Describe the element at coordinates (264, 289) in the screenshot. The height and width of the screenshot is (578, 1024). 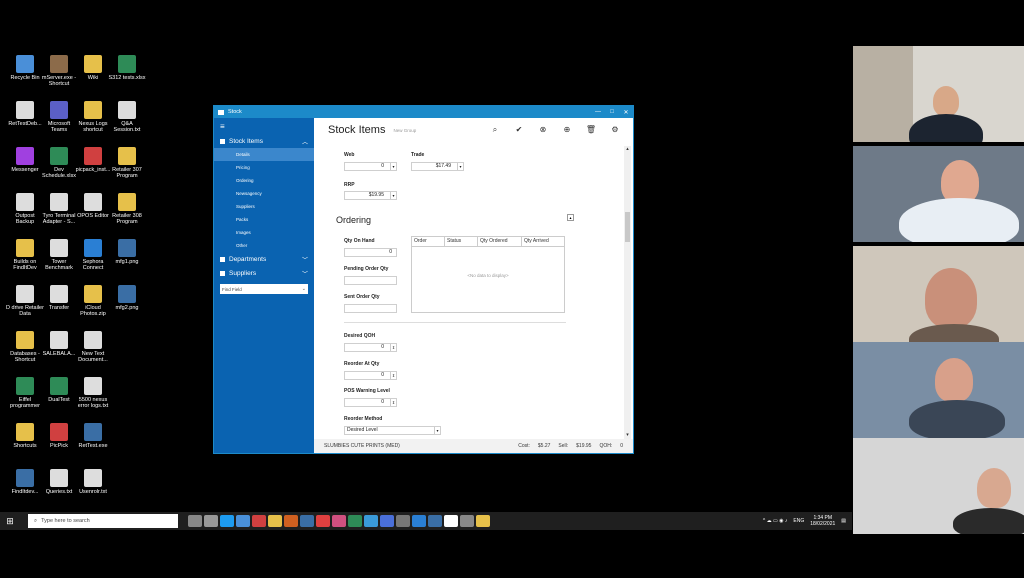
I see `find-field-select: Find Field ⌄` at that location.